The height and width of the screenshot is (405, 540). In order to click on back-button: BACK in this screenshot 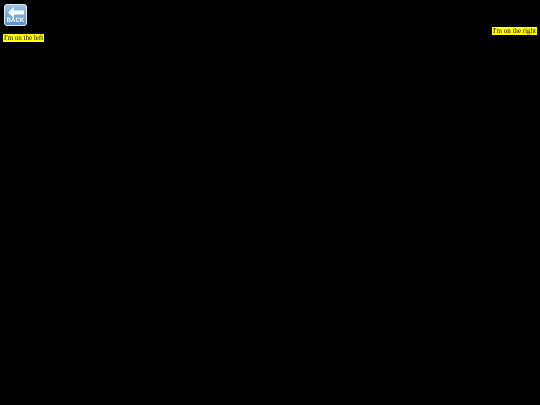, I will do `click(15, 15)`.